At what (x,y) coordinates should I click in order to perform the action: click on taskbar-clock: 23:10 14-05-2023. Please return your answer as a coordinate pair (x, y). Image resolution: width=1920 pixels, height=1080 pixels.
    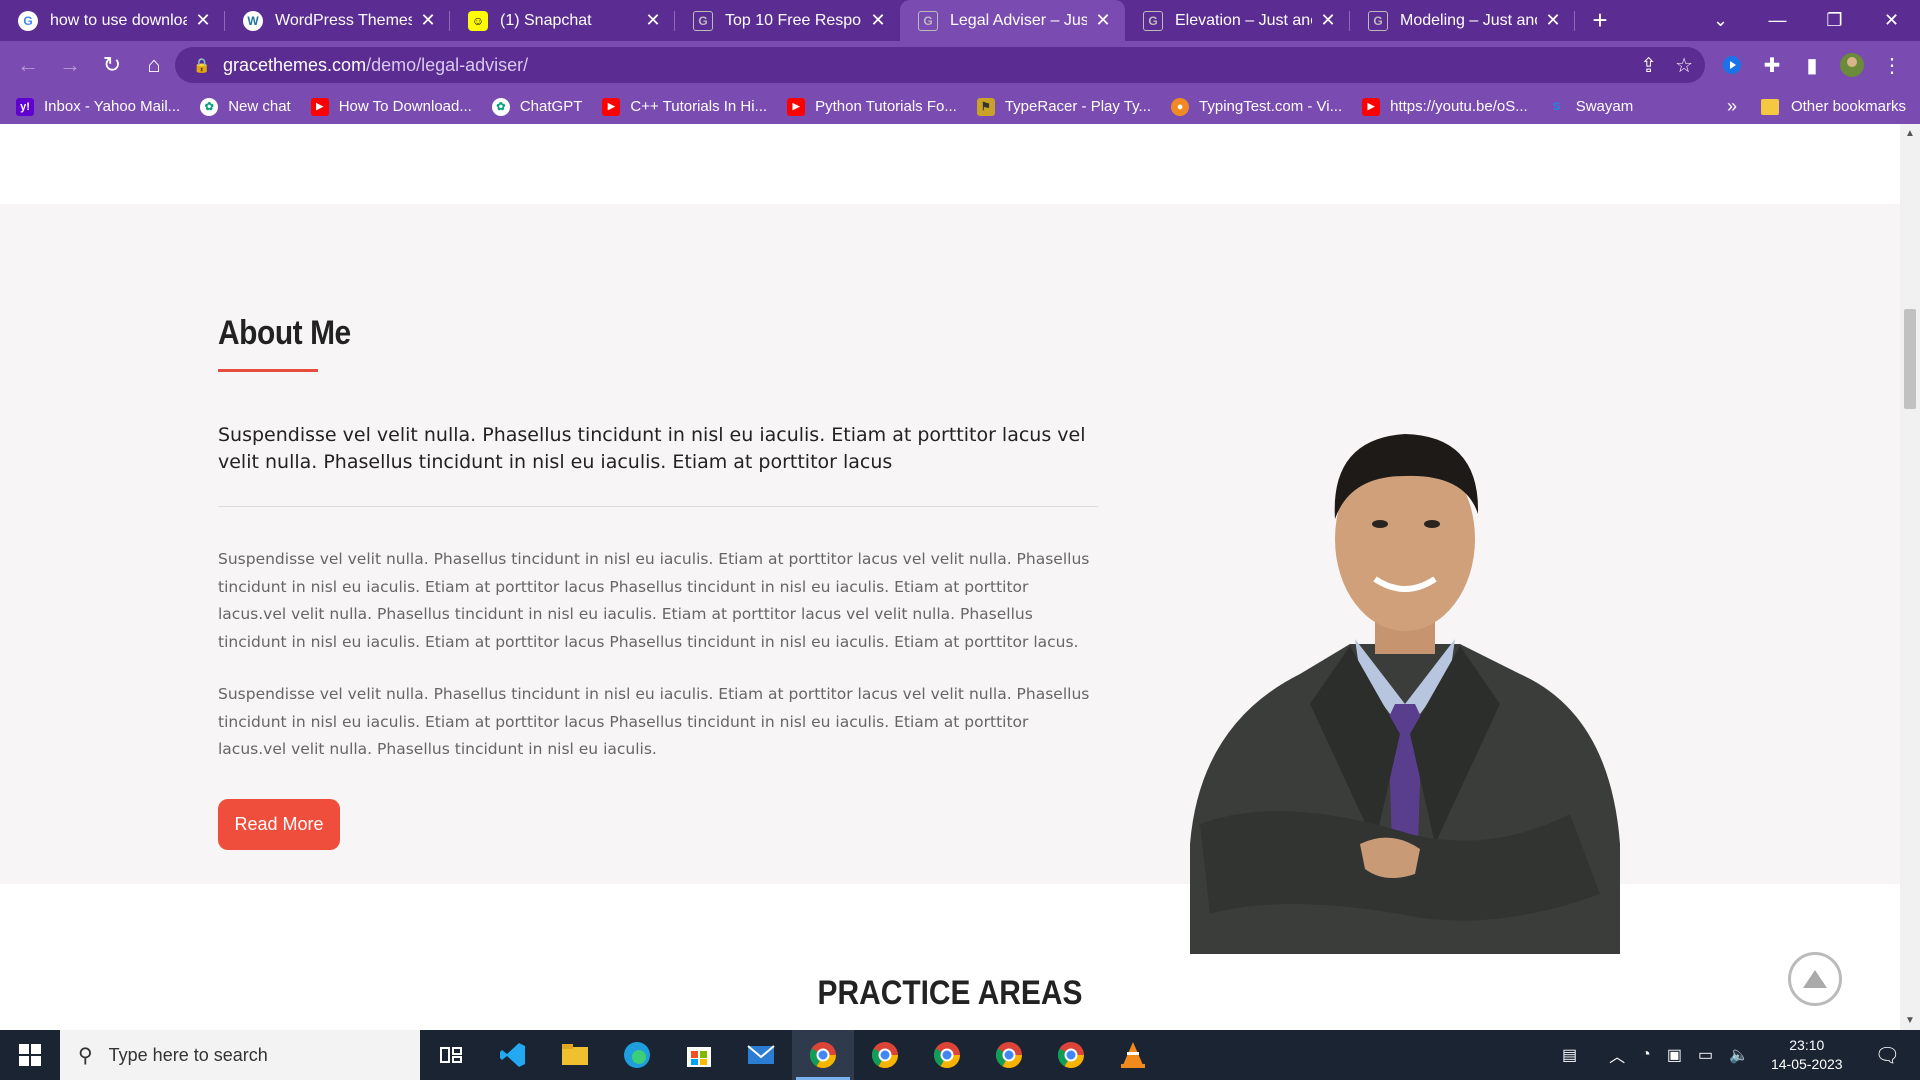
    Looking at the image, I should click on (1807, 1055).